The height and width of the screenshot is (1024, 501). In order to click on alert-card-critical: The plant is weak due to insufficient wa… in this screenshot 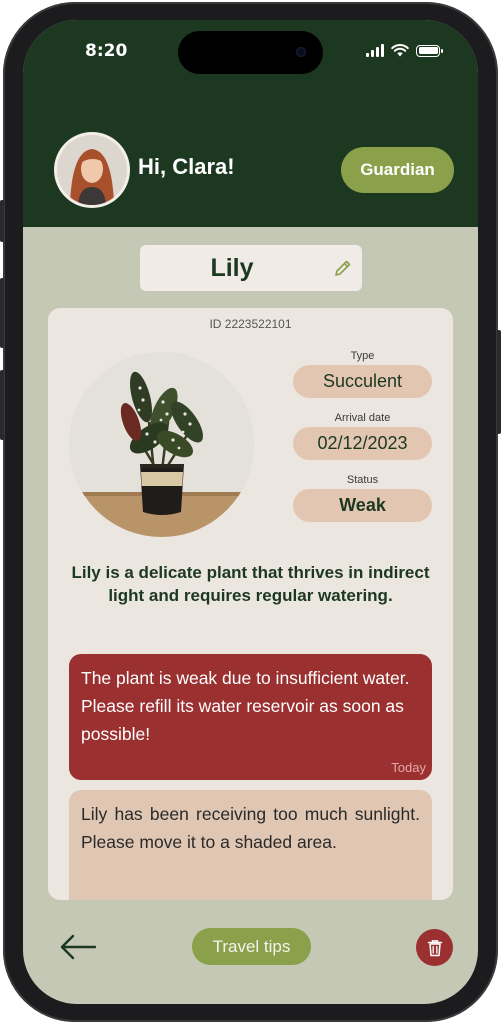, I will do `click(250, 717)`.